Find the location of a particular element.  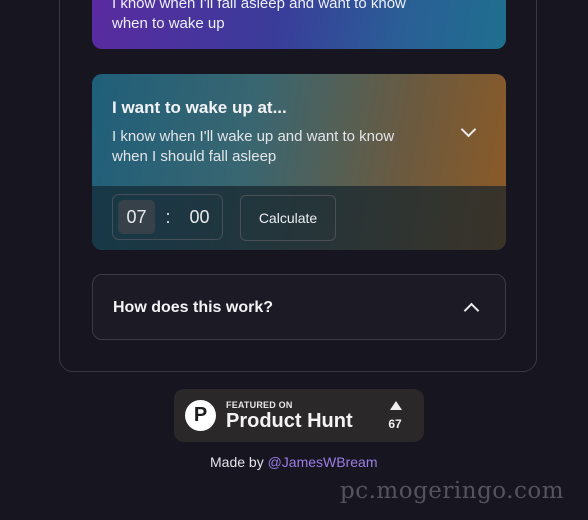

upvote-count: 67 is located at coordinates (395, 424).